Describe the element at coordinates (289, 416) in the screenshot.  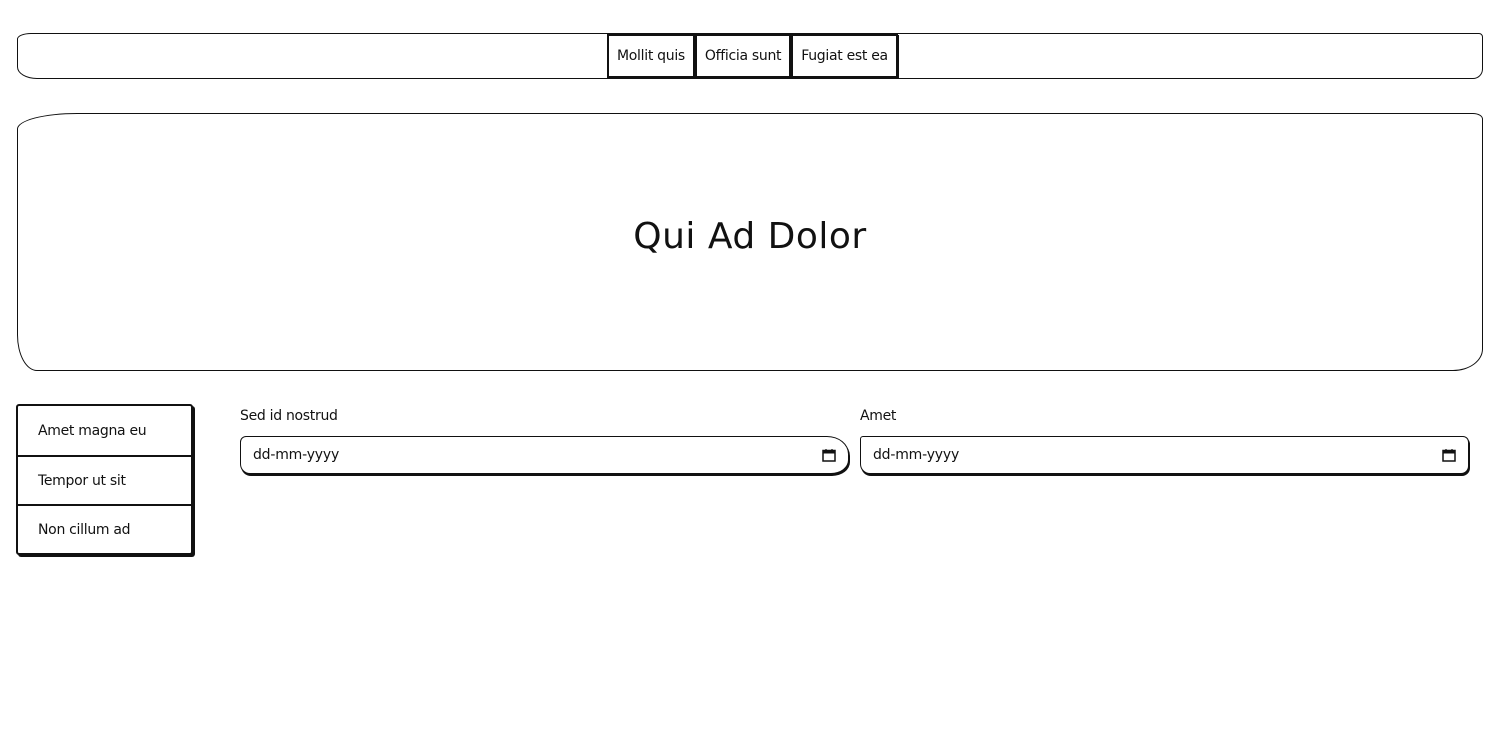
I see `date-field-label: Sed id nostrud` at that location.